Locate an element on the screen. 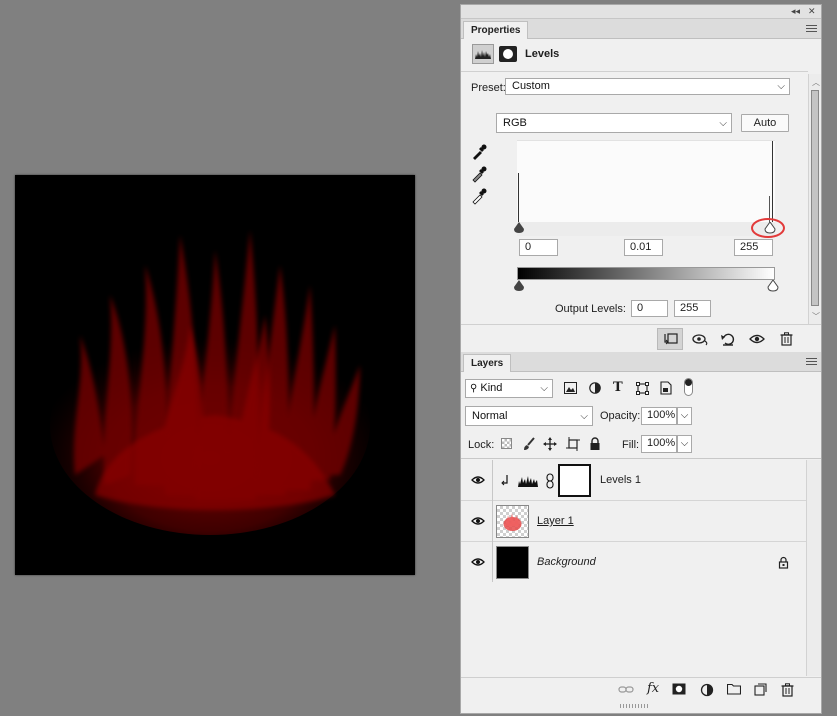 The height and width of the screenshot is (716, 837). new-group-folder-icon is located at coordinates (734, 690).